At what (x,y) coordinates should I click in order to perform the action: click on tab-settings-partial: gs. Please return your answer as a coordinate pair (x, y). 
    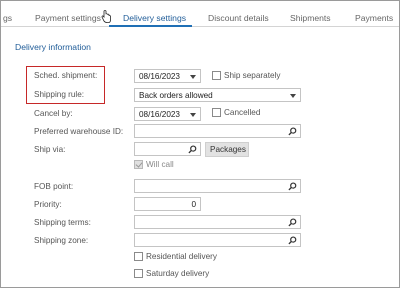
    Looking at the image, I should click on (7, 18).